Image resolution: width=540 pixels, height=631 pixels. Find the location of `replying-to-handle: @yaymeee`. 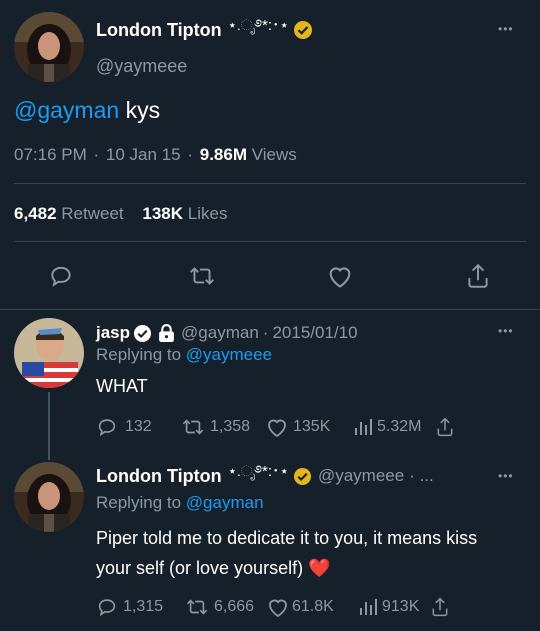

replying-to-handle: @yaymeee is located at coordinates (229, 354).